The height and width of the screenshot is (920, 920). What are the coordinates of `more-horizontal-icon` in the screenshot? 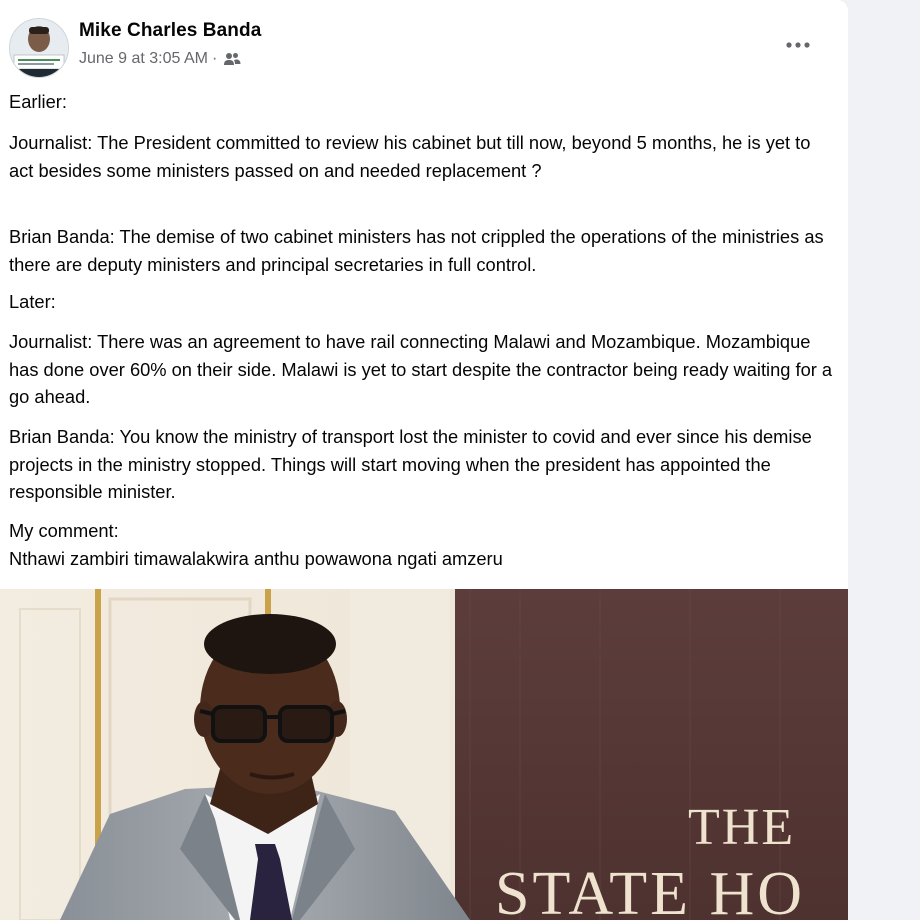 It's located at (798, 45).